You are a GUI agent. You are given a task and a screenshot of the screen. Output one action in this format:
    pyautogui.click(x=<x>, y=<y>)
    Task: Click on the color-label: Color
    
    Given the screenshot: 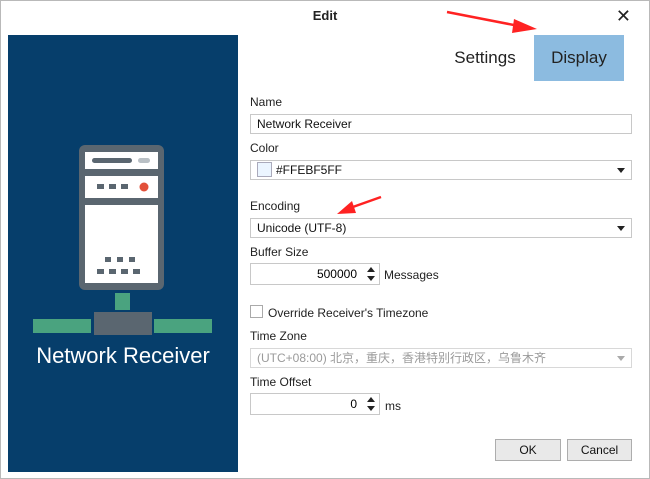 What is the action you would take?
    pyautogui.click(x=264, y=148)
    